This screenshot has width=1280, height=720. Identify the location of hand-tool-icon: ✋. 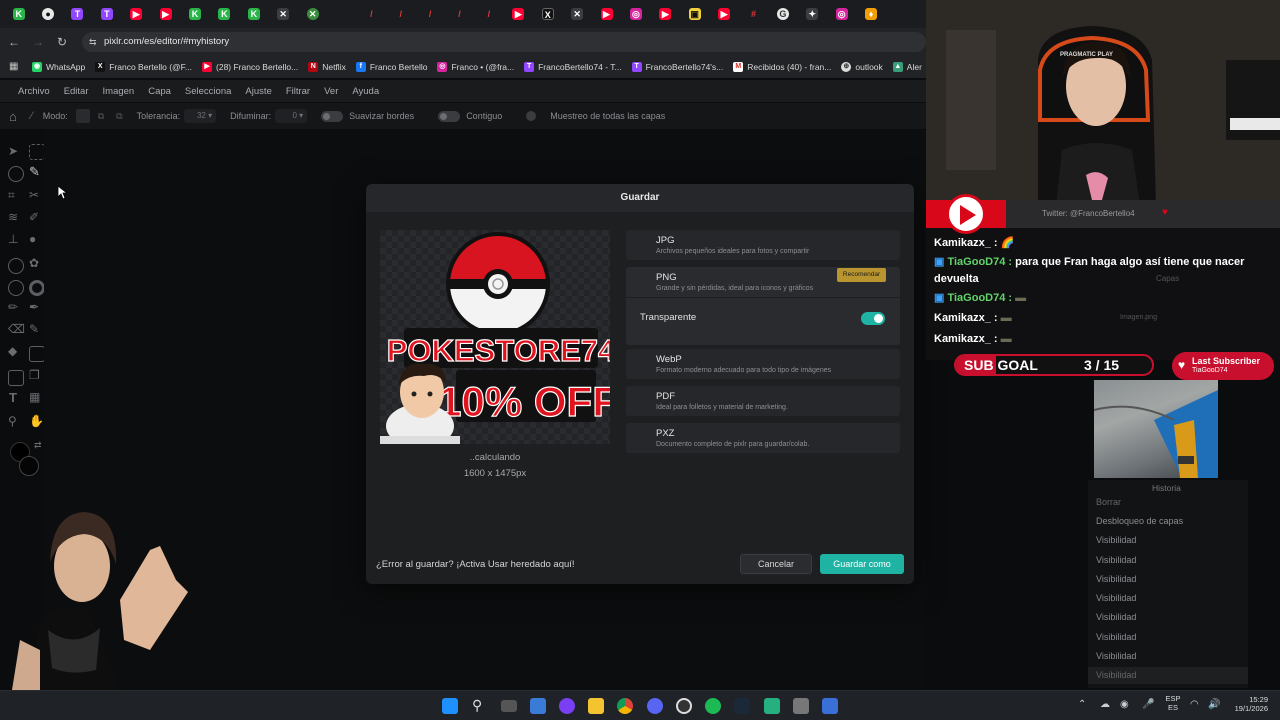
(36, 421).